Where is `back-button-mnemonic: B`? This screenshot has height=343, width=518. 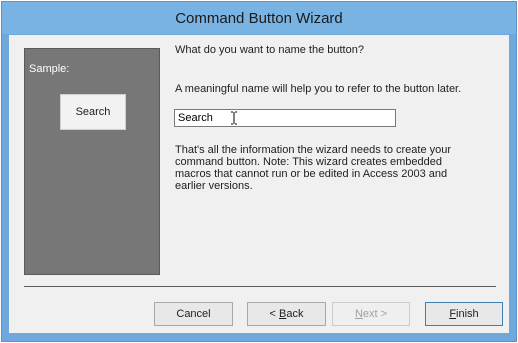 back-button-mnemonic: B is located at coordinates (283, 314).